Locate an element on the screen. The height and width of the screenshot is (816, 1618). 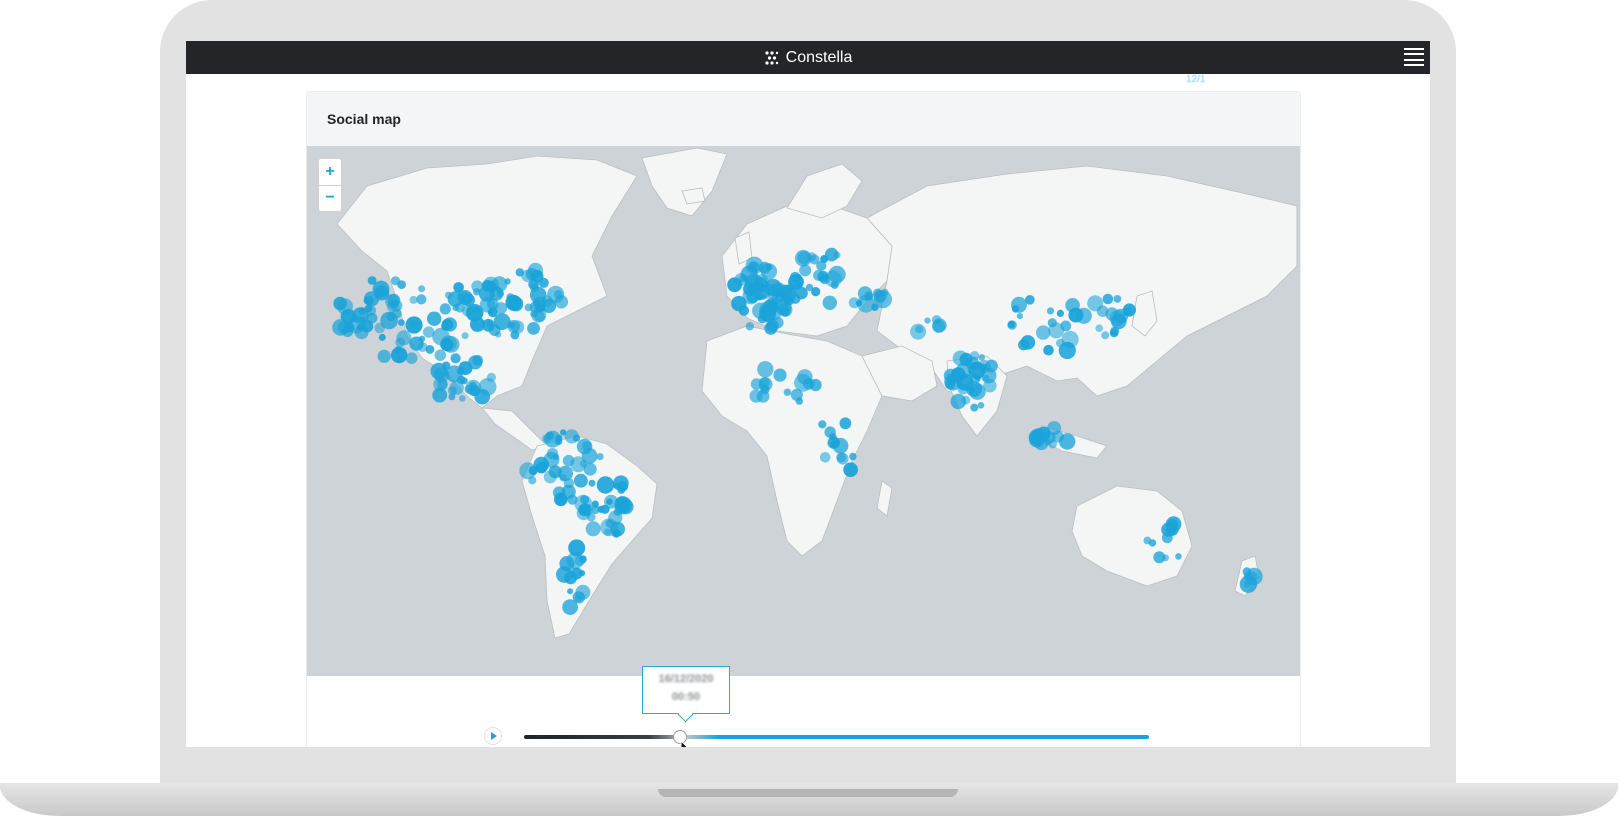
tooltip-time: 00:50 is located at coordinates (686, 697).